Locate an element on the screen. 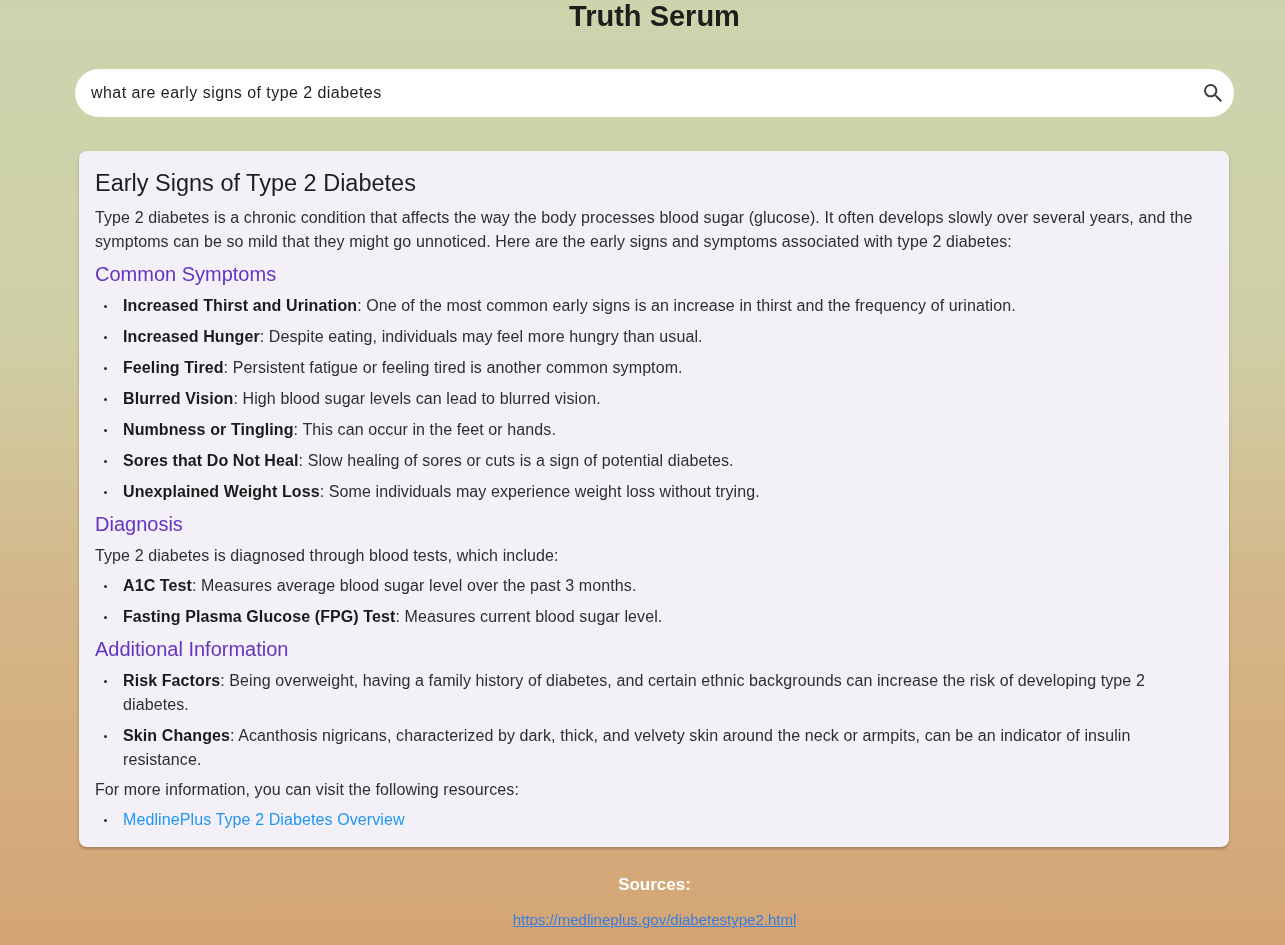  answer-title: Early Signs of Type 2 Diabetes is located at coordinates (256, 183).